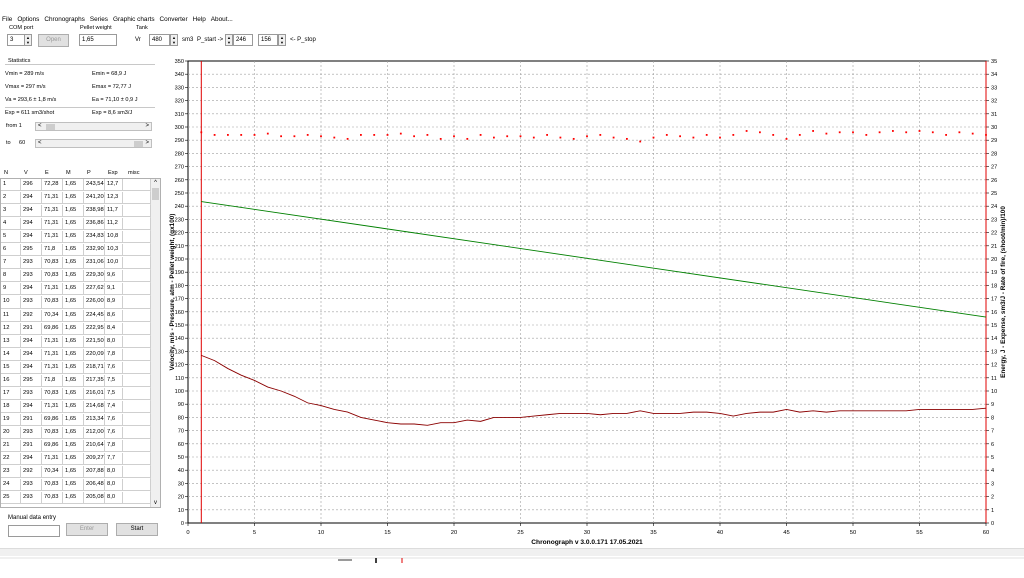  What do you see at coordinates (64, 20) in the screenshot?
I see `menu-item-2: Chronographs` at bounding box center [64, 20].